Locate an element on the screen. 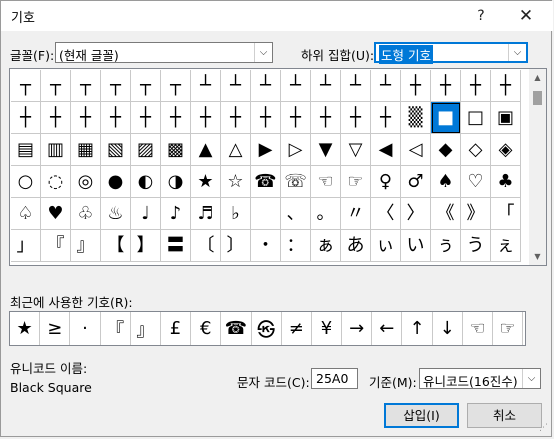  recent-symbol-cell: ㉿ is located at coordinates (267, 328).